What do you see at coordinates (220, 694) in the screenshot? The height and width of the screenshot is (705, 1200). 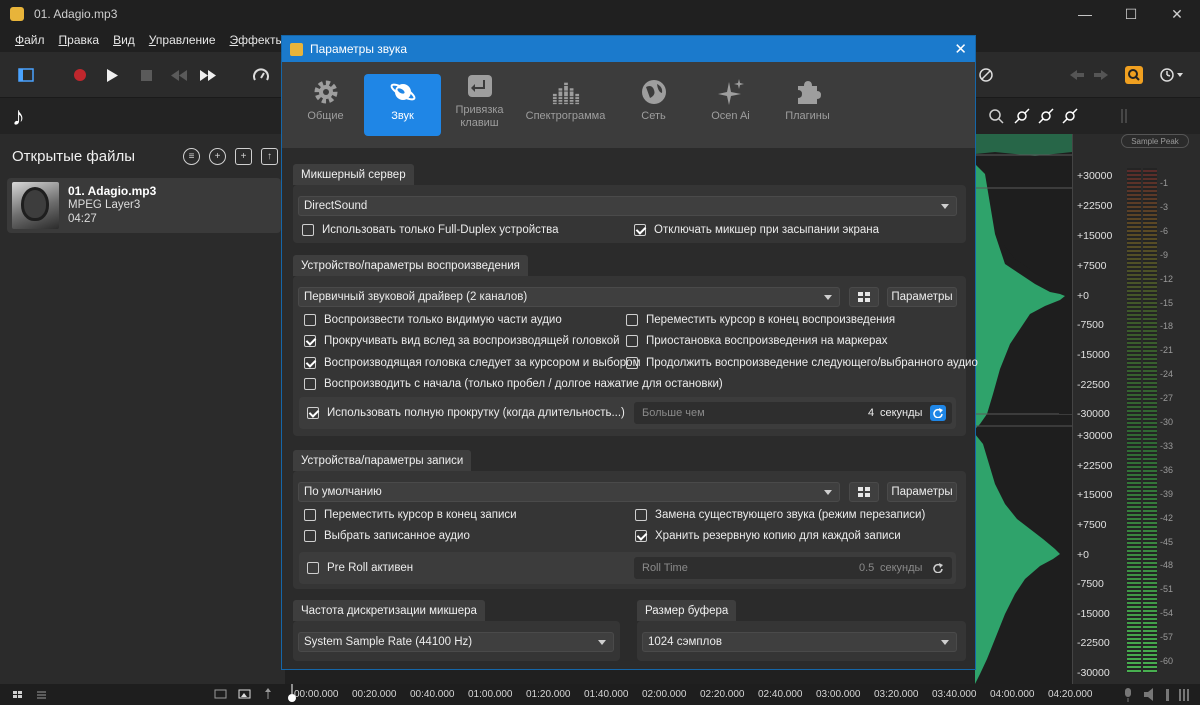 I see `caption-icon` at bounding box center [220, 694].